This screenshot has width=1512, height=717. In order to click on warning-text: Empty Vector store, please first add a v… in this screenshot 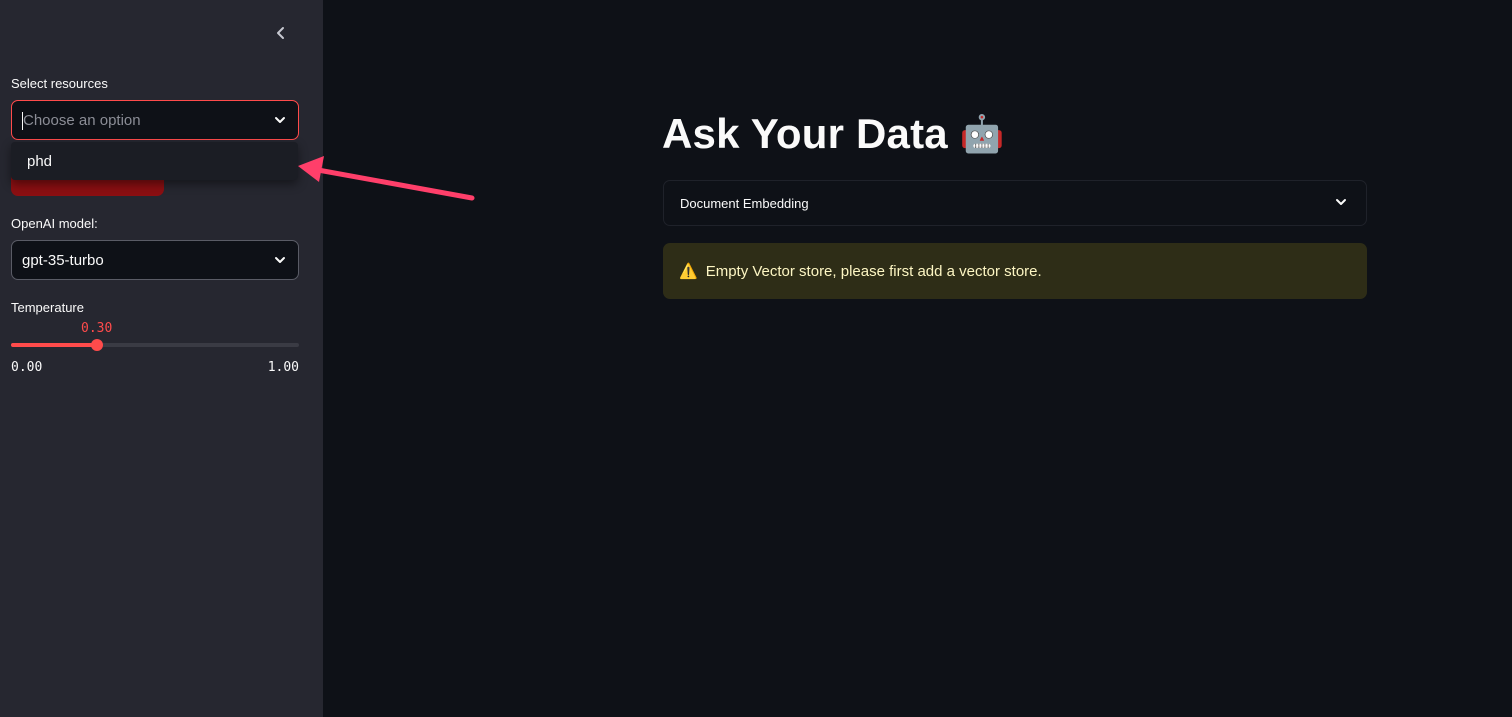, I will do `click(873, 271)`.